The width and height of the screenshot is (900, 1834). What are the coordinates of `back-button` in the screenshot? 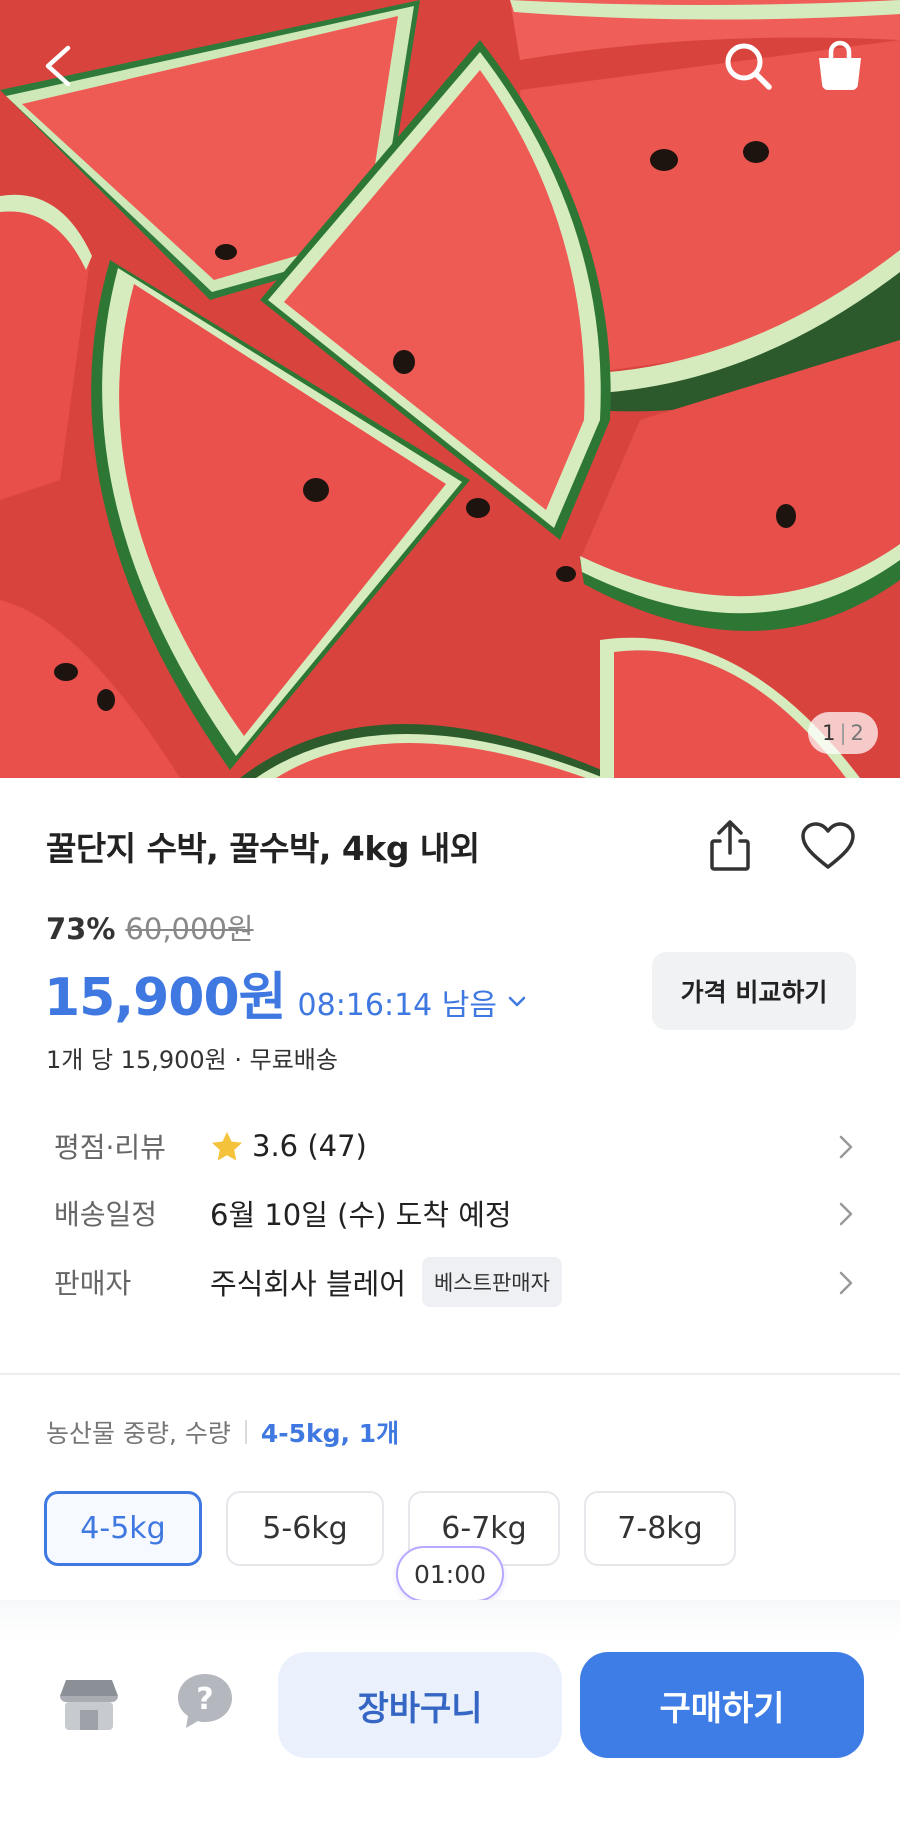 It's located at (60, 66).